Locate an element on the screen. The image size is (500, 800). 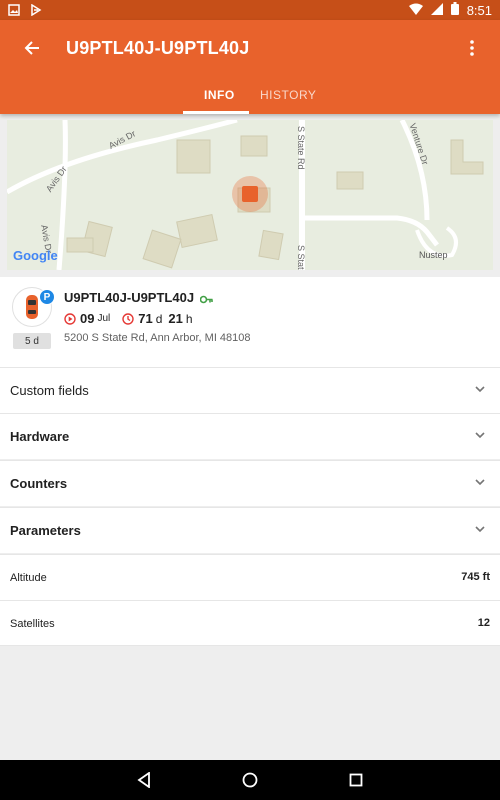
app-bar: U9PTL40J-U9PTL40J INFO HISTORY is located at coordinates (250, 67).